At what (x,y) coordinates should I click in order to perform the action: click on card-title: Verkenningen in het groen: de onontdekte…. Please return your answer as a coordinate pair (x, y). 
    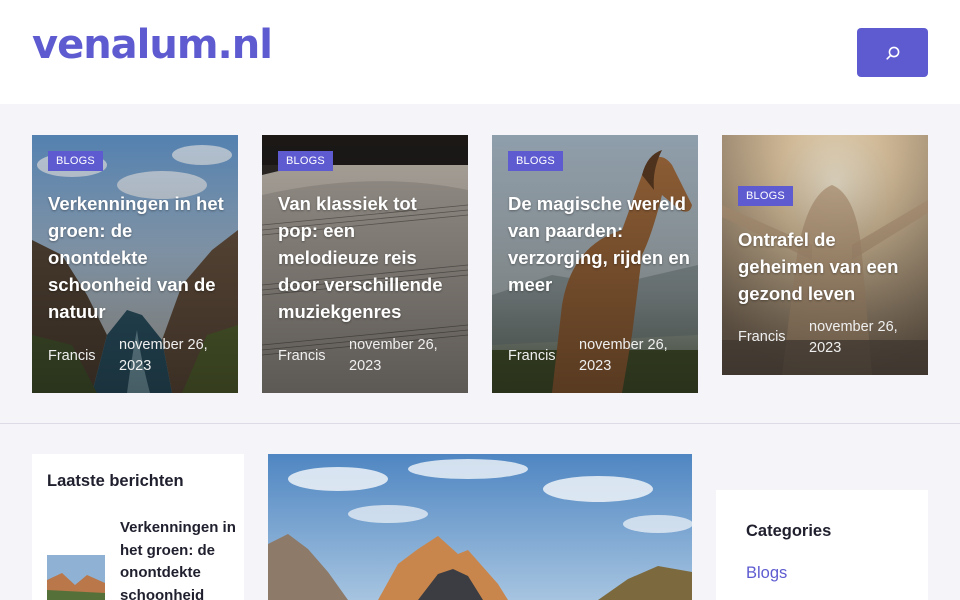
    Looking at the image, I should click on (139, 257).